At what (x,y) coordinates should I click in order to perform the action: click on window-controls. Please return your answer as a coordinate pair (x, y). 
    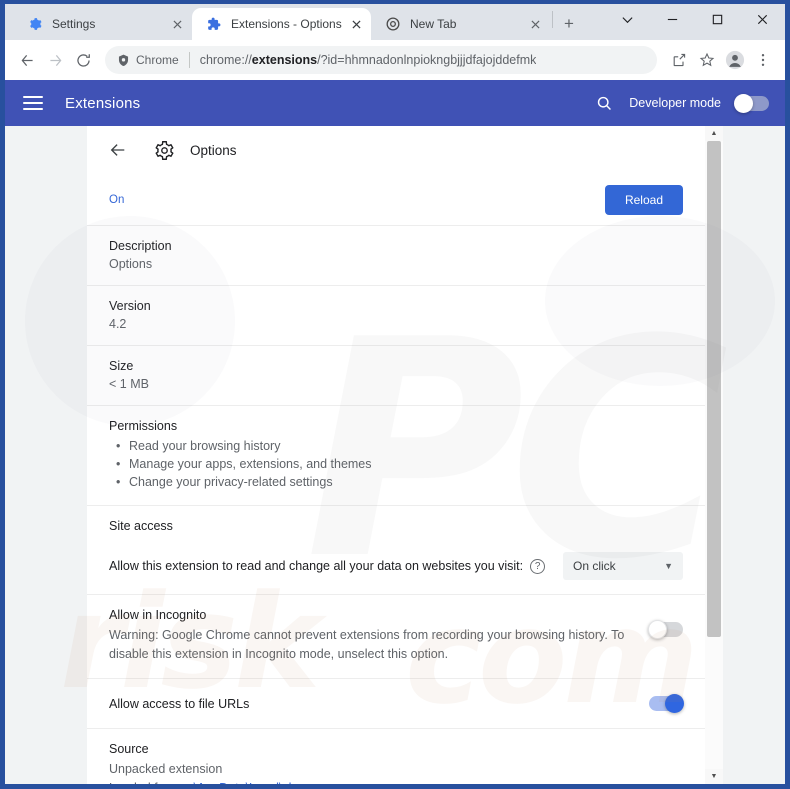
    Looking at the image, I should click on (695, 22).